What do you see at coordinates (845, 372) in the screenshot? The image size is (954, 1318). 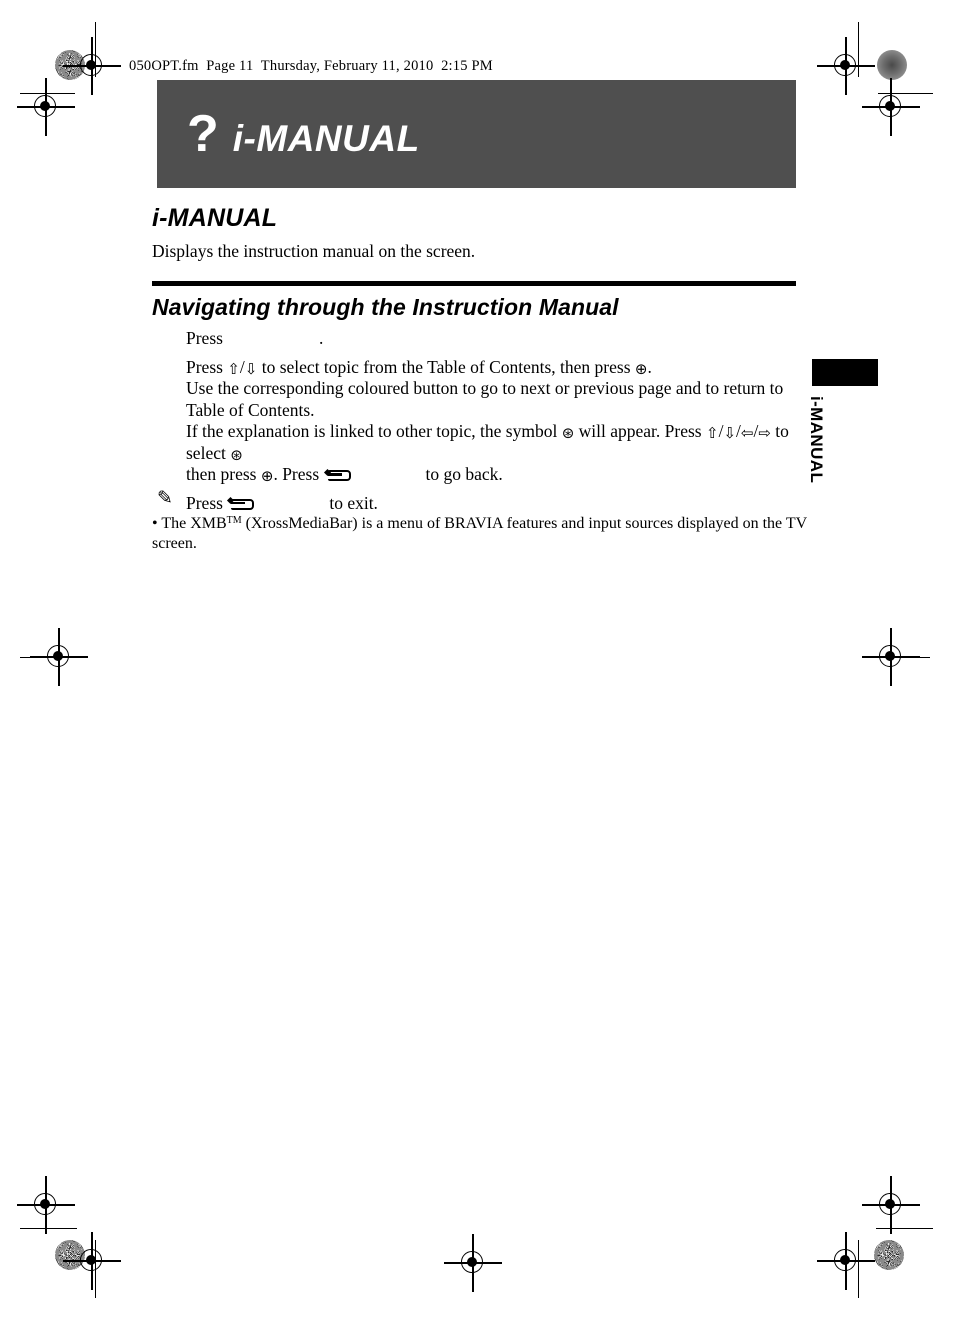 I see `side-tab-marker` at bounding box center [845, 372].